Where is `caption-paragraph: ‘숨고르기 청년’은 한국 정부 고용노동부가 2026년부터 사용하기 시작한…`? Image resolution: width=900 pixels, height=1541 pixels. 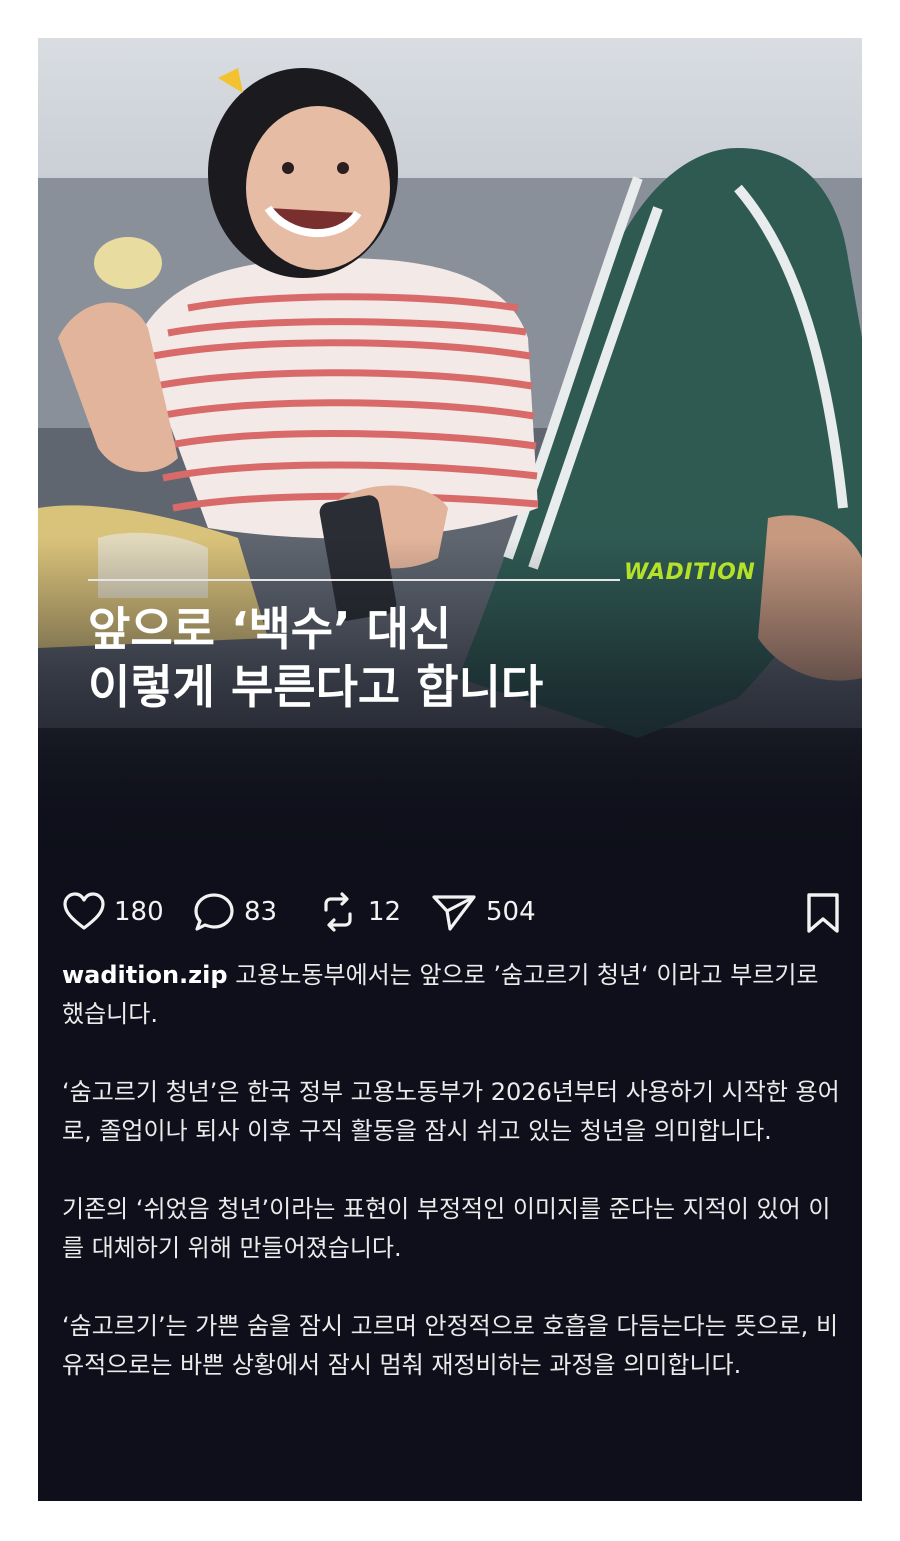
caption-paragraph: ‘숨고르기 청년’은 한국 정부 고용노동부가 2026년부터 사용하기 시작한… is located at coordinates (451, 1111).